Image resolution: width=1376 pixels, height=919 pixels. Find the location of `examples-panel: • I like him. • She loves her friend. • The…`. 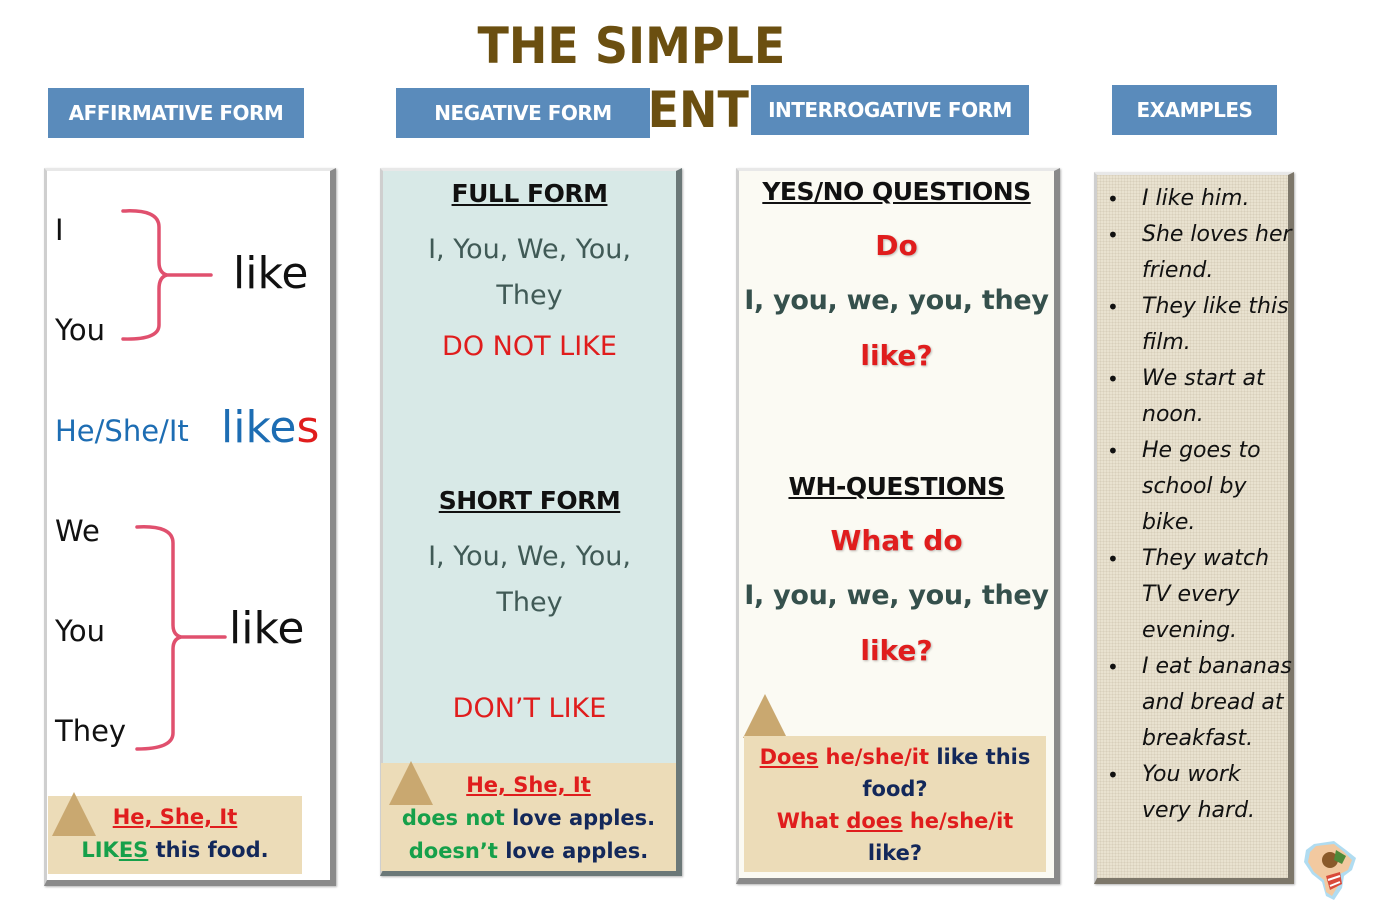

examples-panel: • I like him. • She loves her friend. • The… is located at coordinates (1194, 528).